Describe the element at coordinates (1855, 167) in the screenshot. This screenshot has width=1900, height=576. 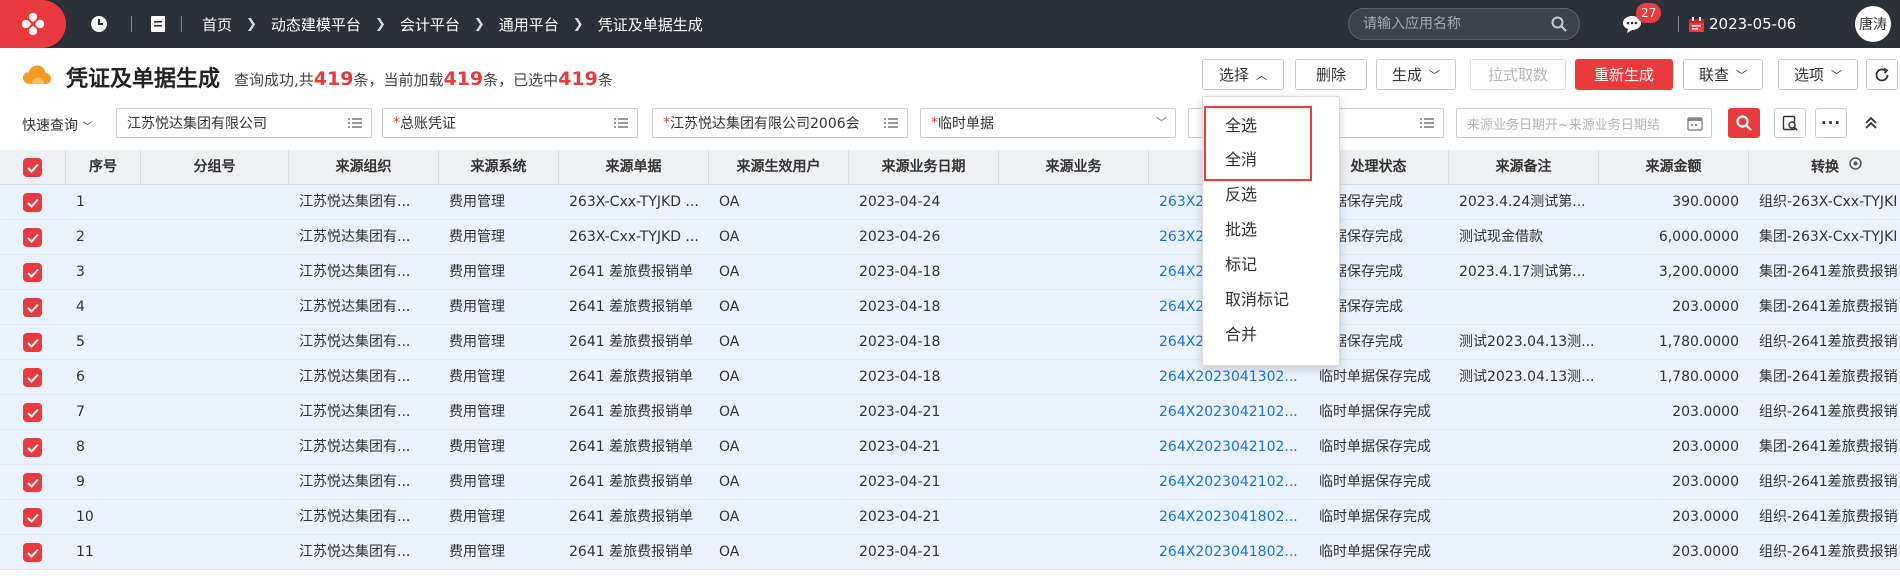
I see `settings-icon` at that location.